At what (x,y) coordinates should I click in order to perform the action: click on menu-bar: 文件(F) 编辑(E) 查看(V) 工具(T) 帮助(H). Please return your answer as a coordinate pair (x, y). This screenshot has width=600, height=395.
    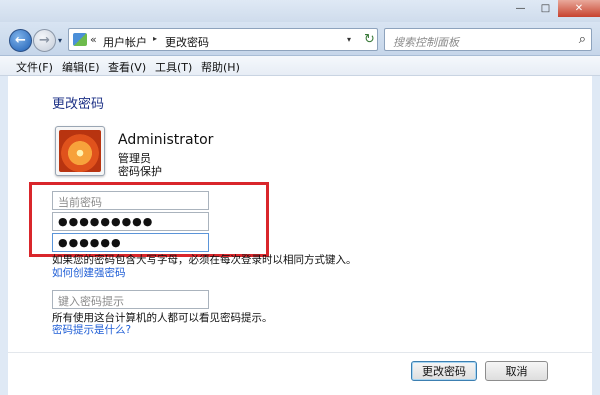
    Looking at the image, I should click on (300, 66).